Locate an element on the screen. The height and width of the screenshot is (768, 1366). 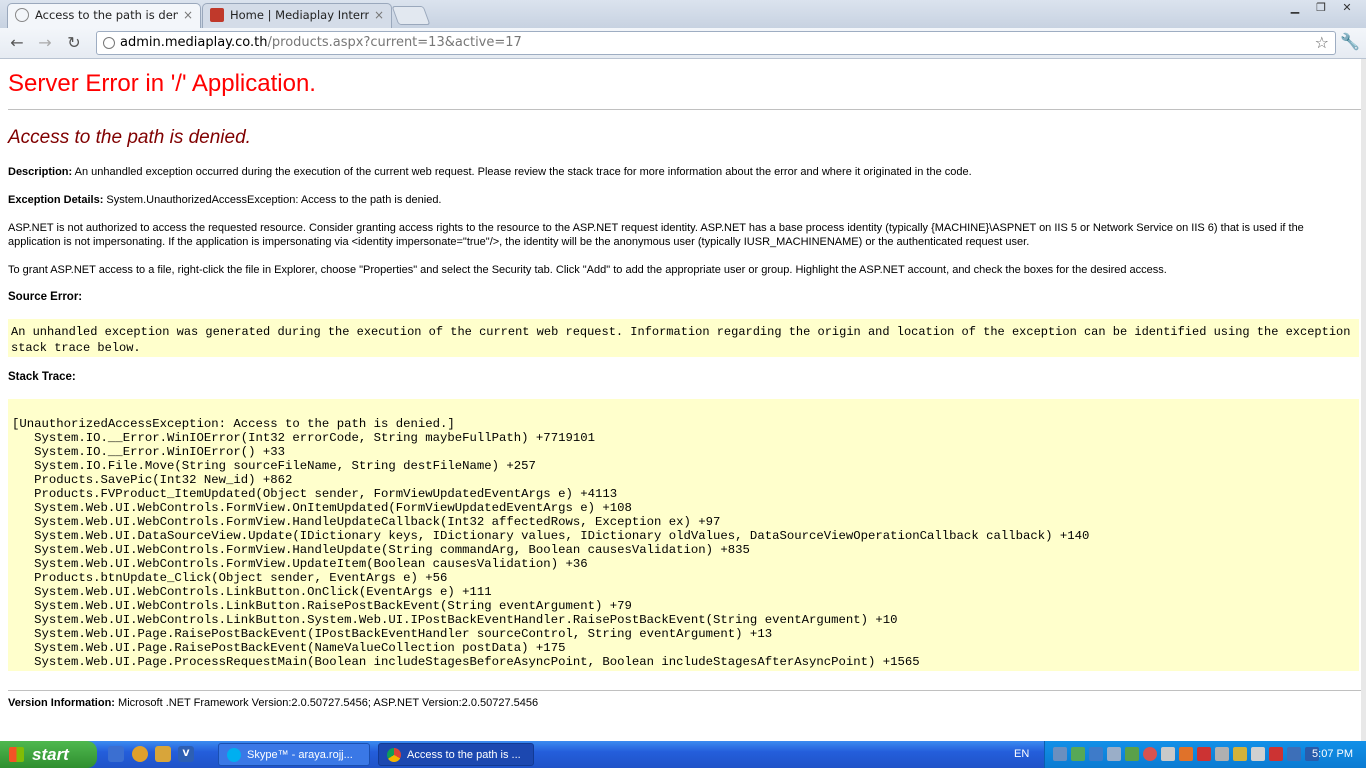
media-icon is located at coordinates (1204, 754).